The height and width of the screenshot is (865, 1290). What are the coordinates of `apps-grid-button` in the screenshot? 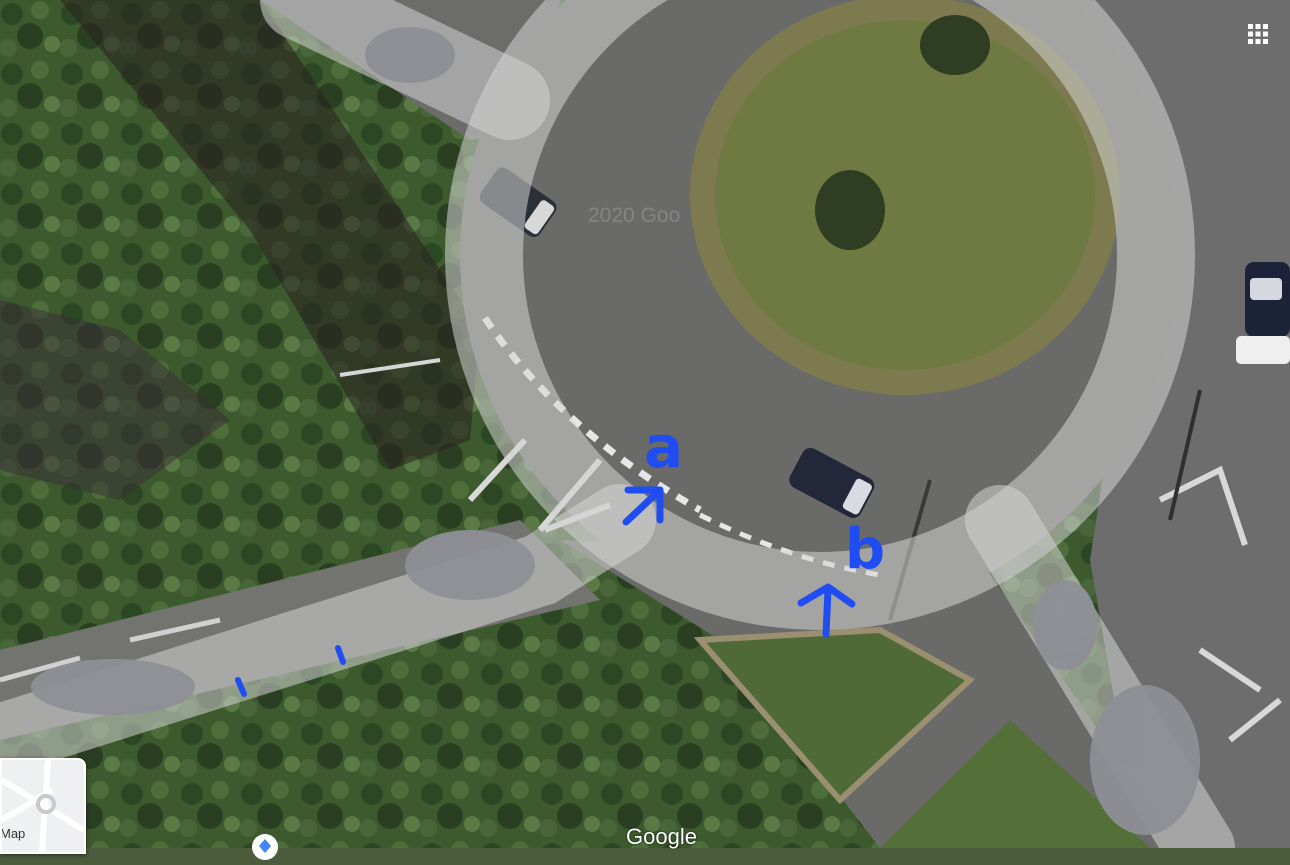 It's located at (1258, 34).